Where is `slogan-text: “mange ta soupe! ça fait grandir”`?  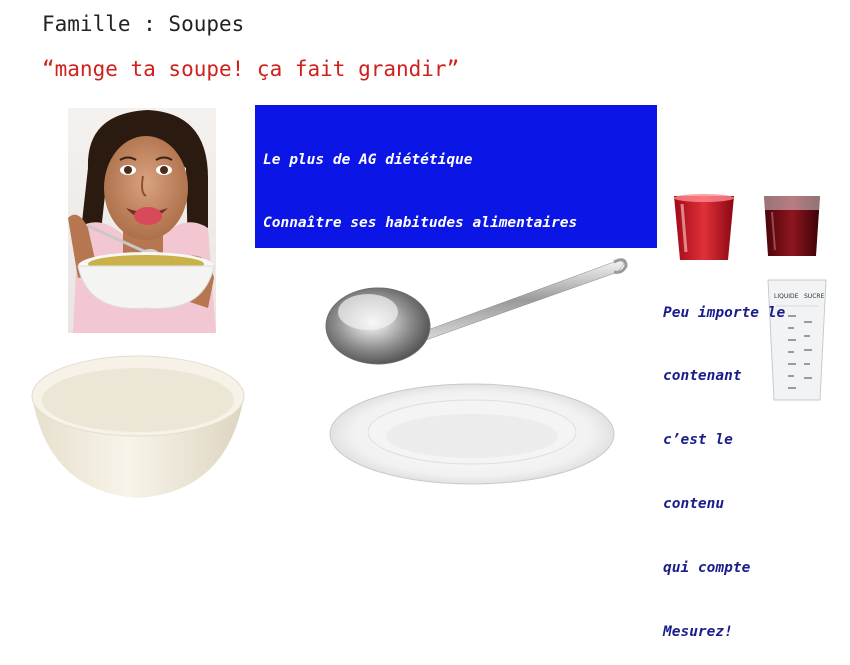
slogan-text: “mange ta soupe! ça fait grandir” is located at coordinates (251, 69).